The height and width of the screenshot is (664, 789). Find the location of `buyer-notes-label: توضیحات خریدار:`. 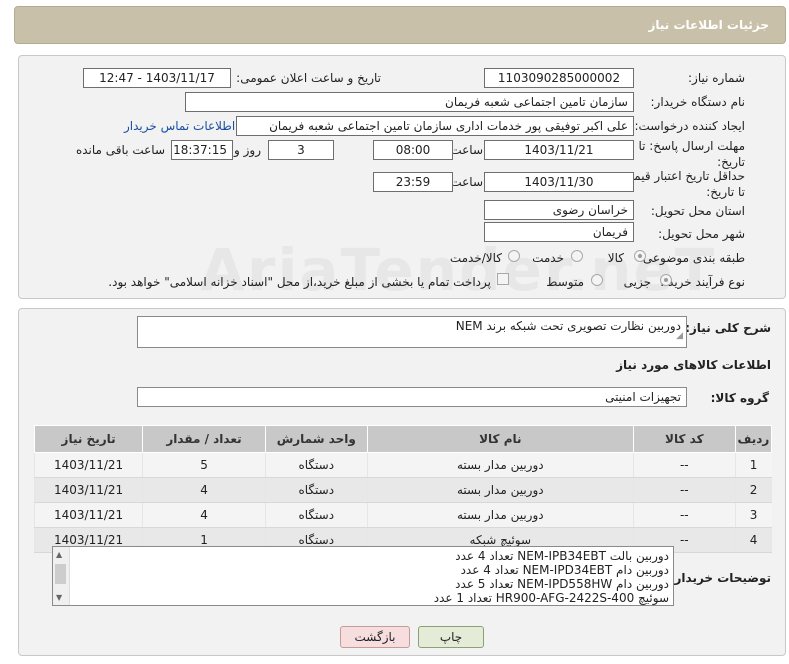

buyer-notes-label: توضیحات خریدار: is located at coordinates (720, 578).